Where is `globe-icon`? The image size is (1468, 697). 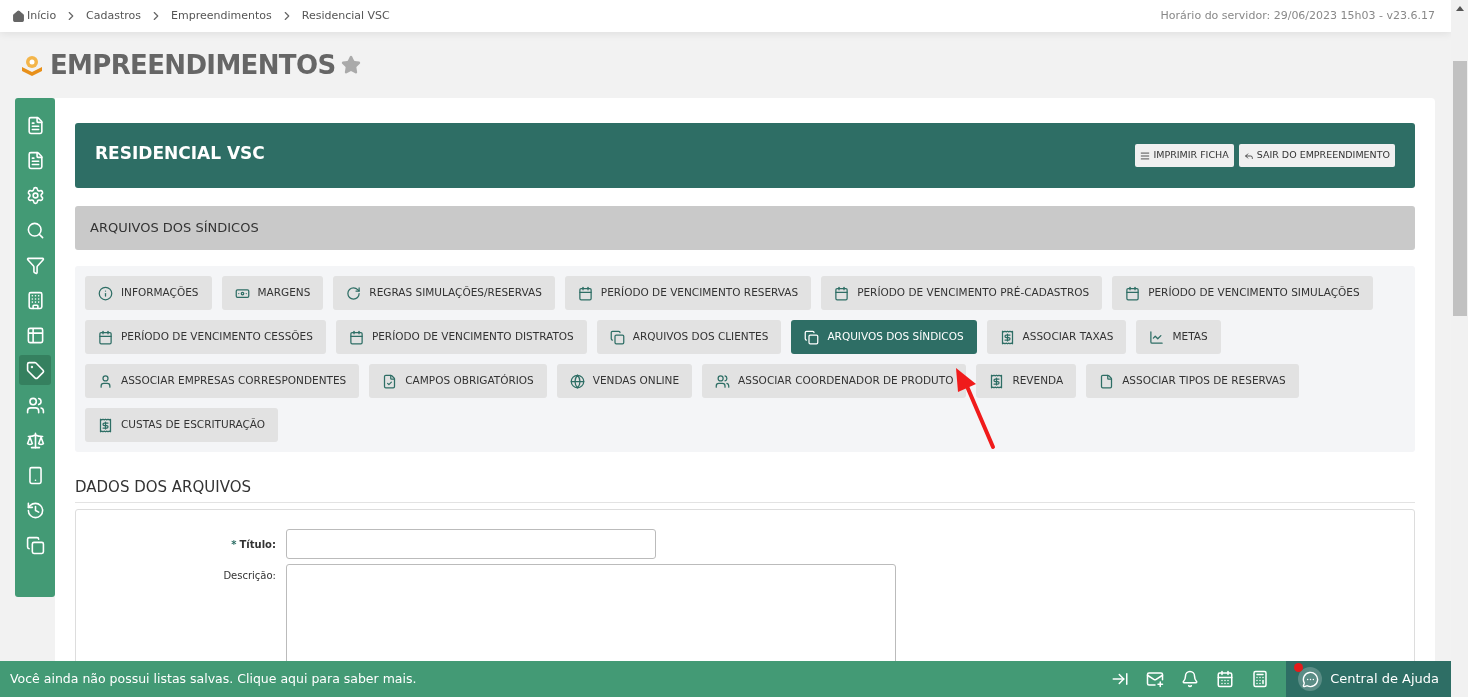 globe-icon is located at coordinates (577, 381).